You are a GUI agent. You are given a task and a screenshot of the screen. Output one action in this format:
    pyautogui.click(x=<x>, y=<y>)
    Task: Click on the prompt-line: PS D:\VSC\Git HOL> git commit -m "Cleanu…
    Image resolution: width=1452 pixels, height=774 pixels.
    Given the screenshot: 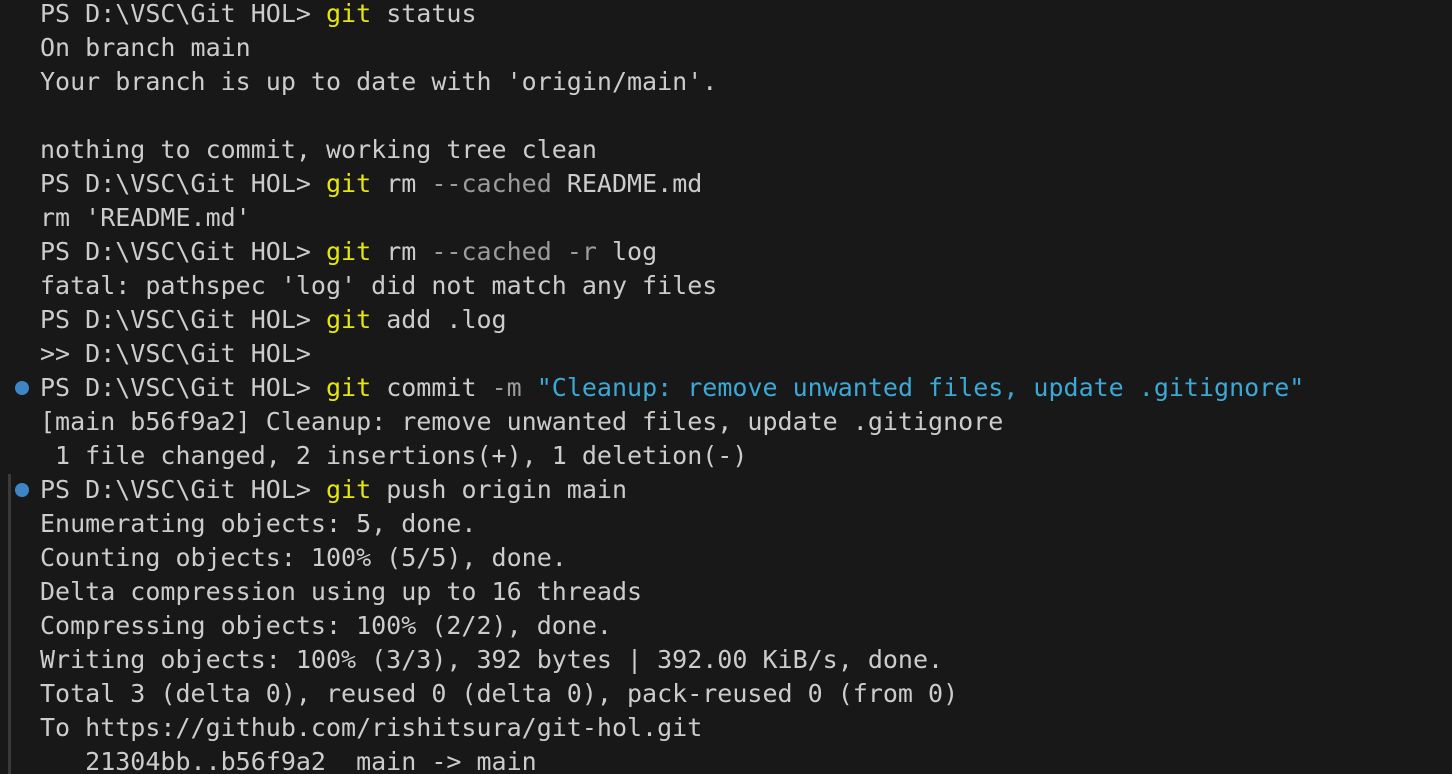 What is the action you would take?
    pyautogui.click(x=672, y=388)
    